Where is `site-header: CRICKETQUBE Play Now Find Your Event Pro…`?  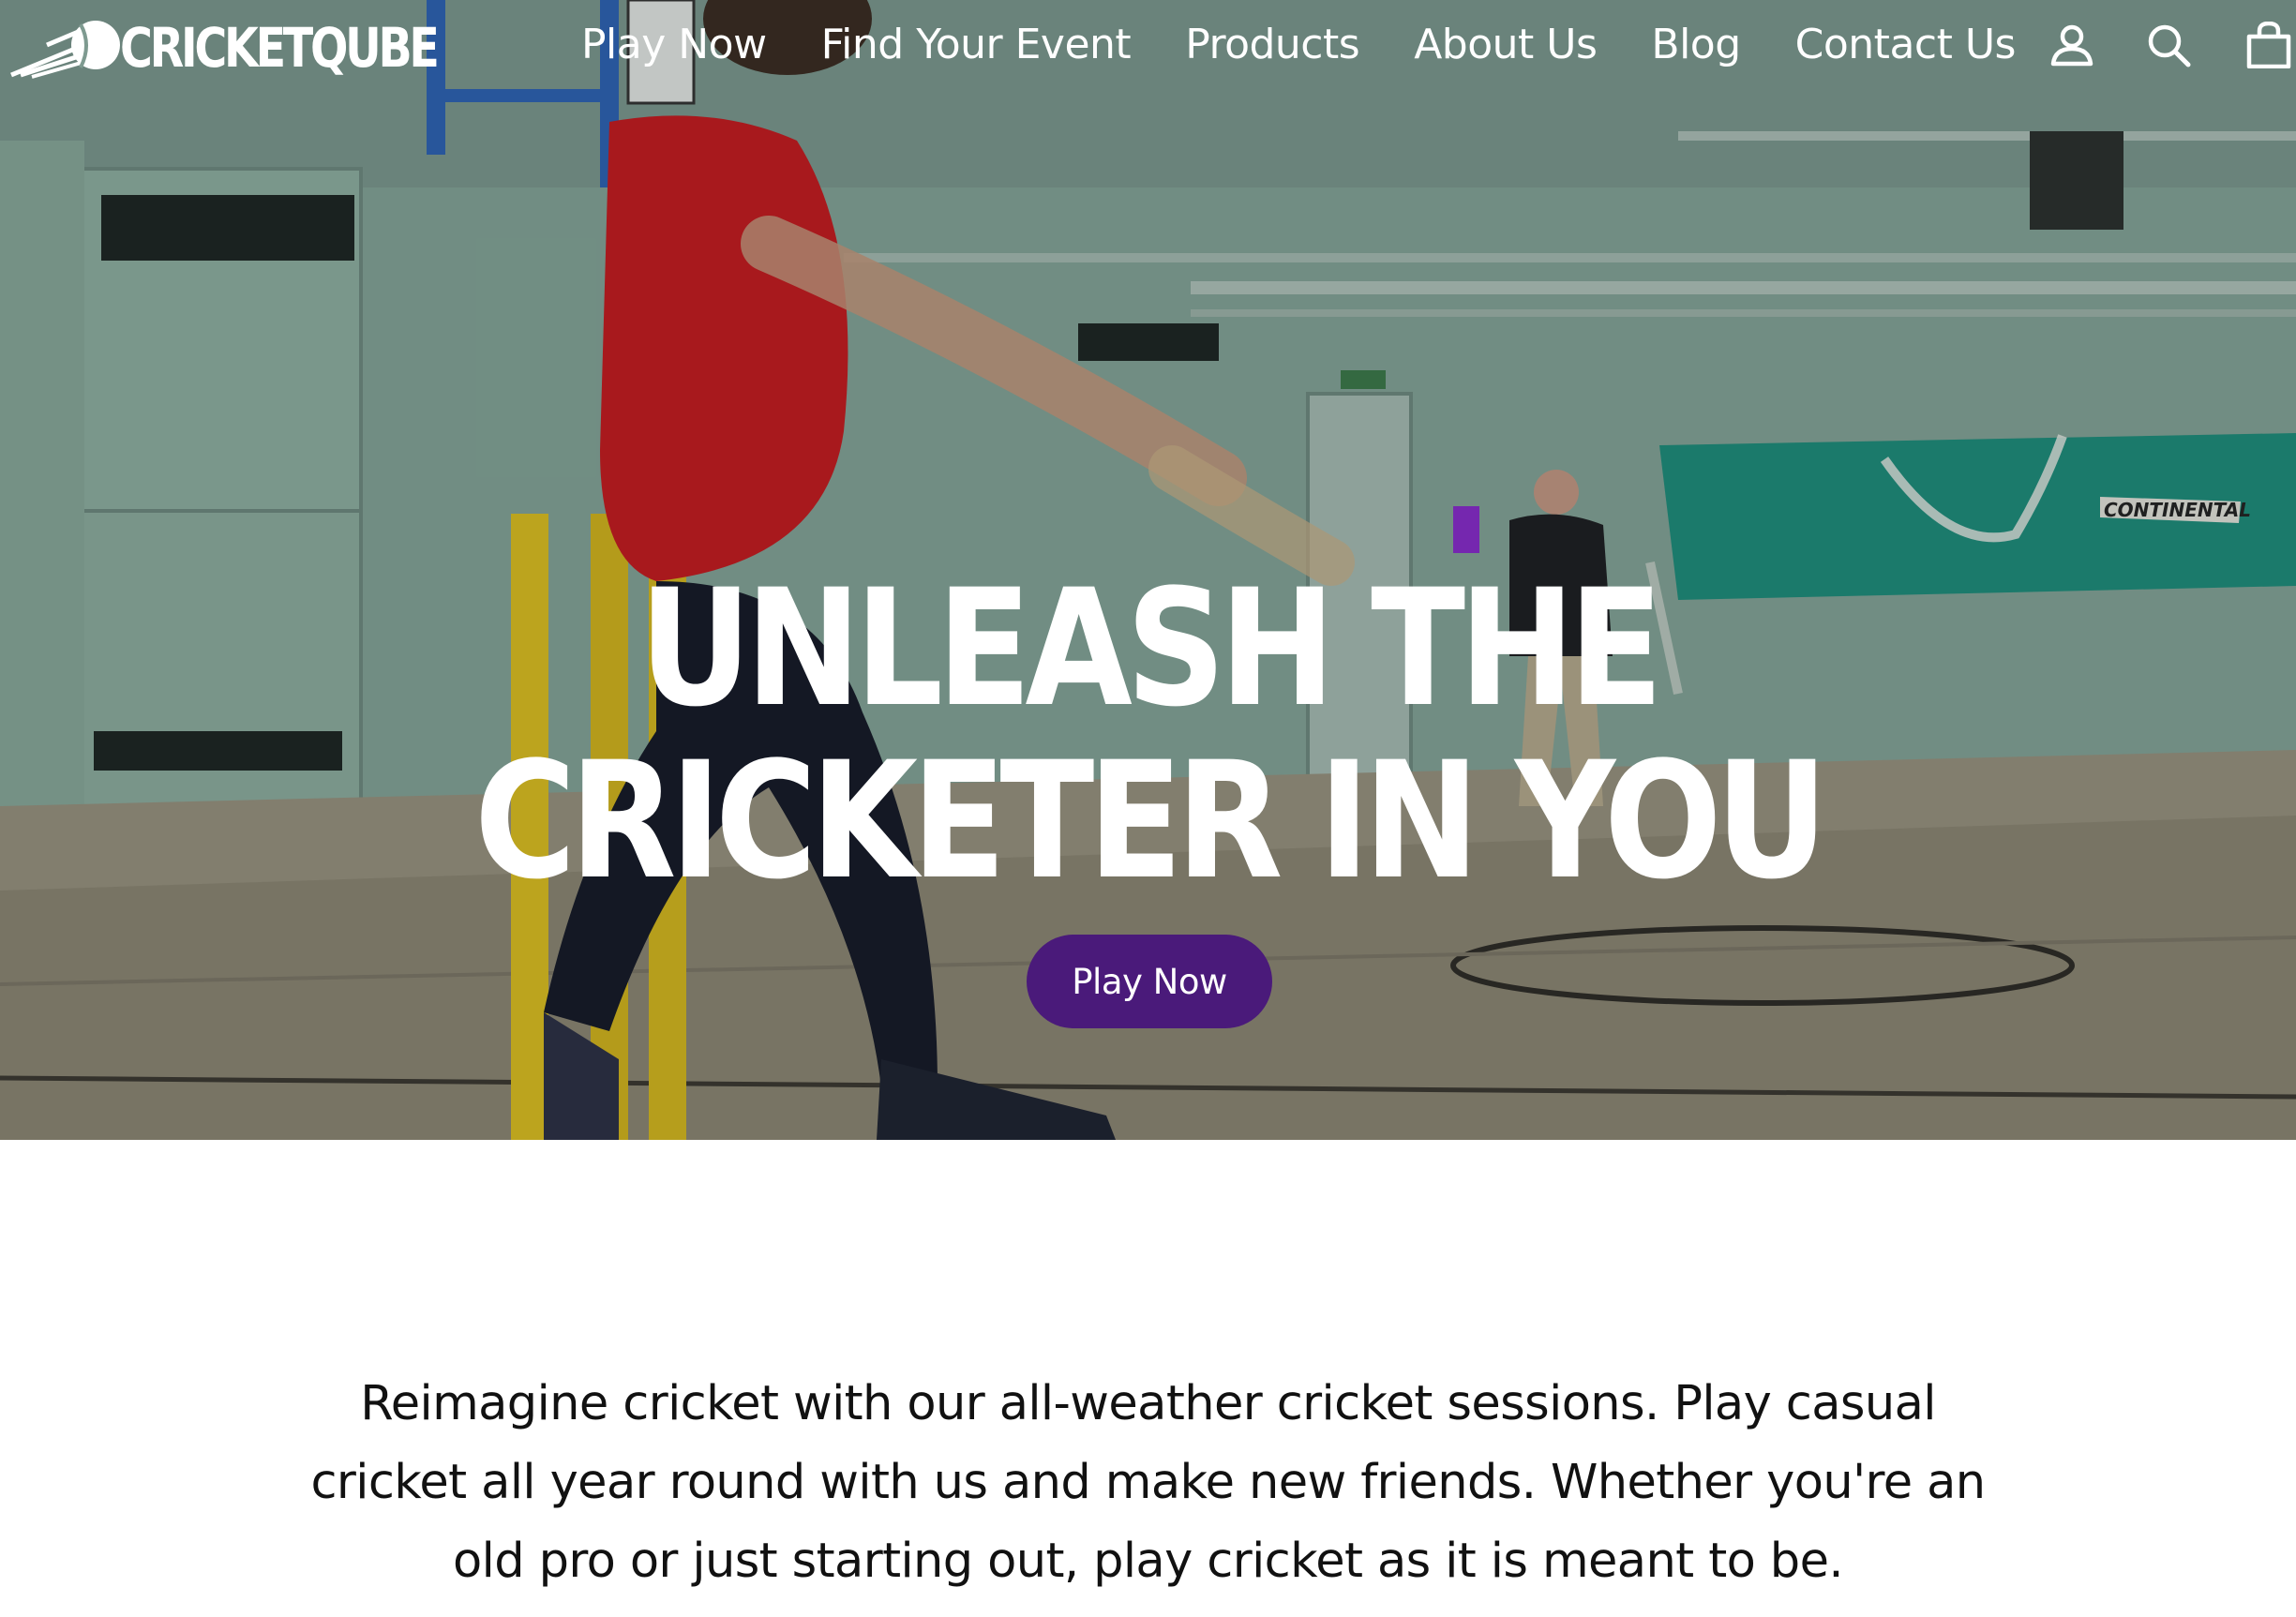 site-header: CRICKETQUBE Play Now Find Your Event Pro… is located at coordinates (1148, 47).